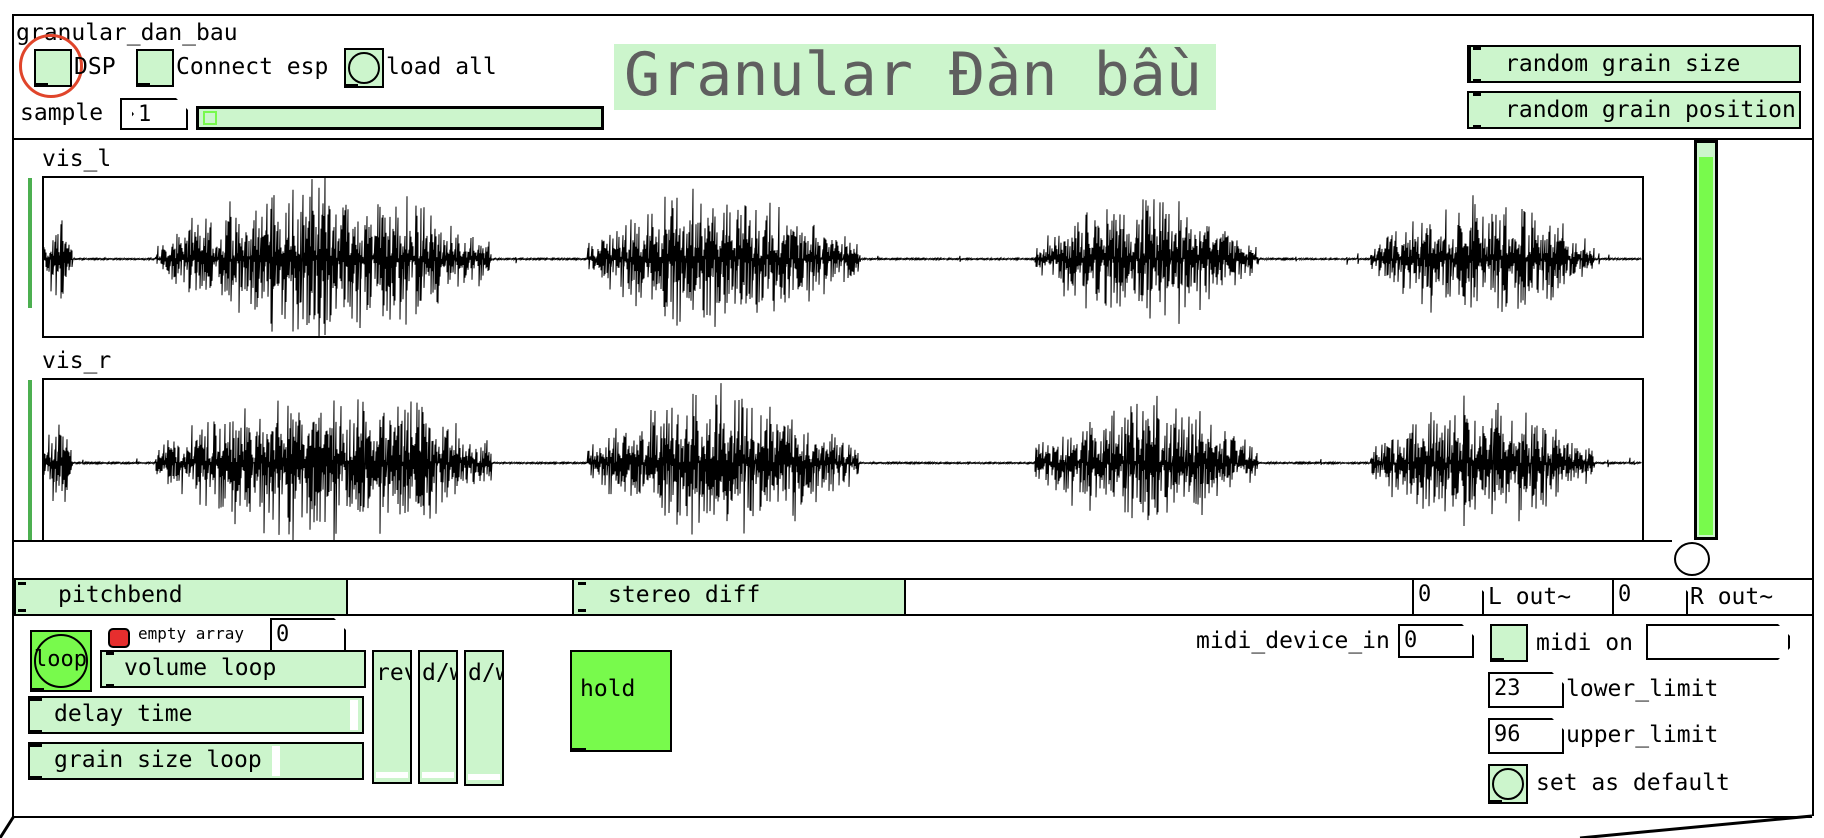  What do you see at coordinates (1507, 688) in the screenshot?
I see `lower-limit-value: 23` at bounding box center [1507, 688].